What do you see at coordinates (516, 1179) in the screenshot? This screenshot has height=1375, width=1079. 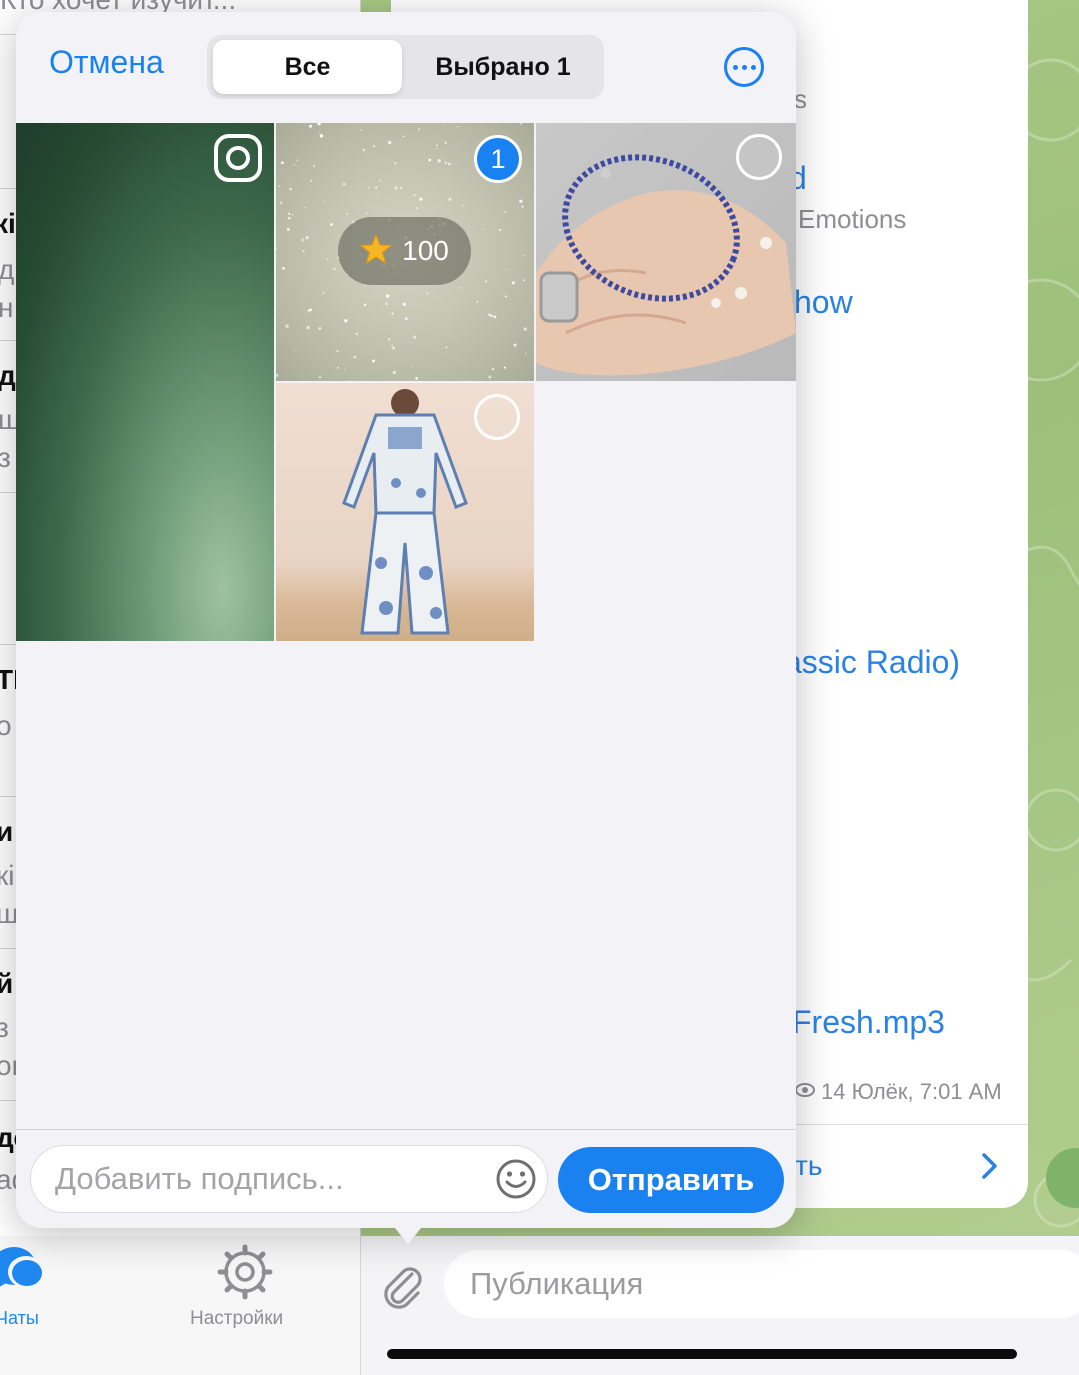 I see `emoji-icon` at bounding box center [516, 1179].